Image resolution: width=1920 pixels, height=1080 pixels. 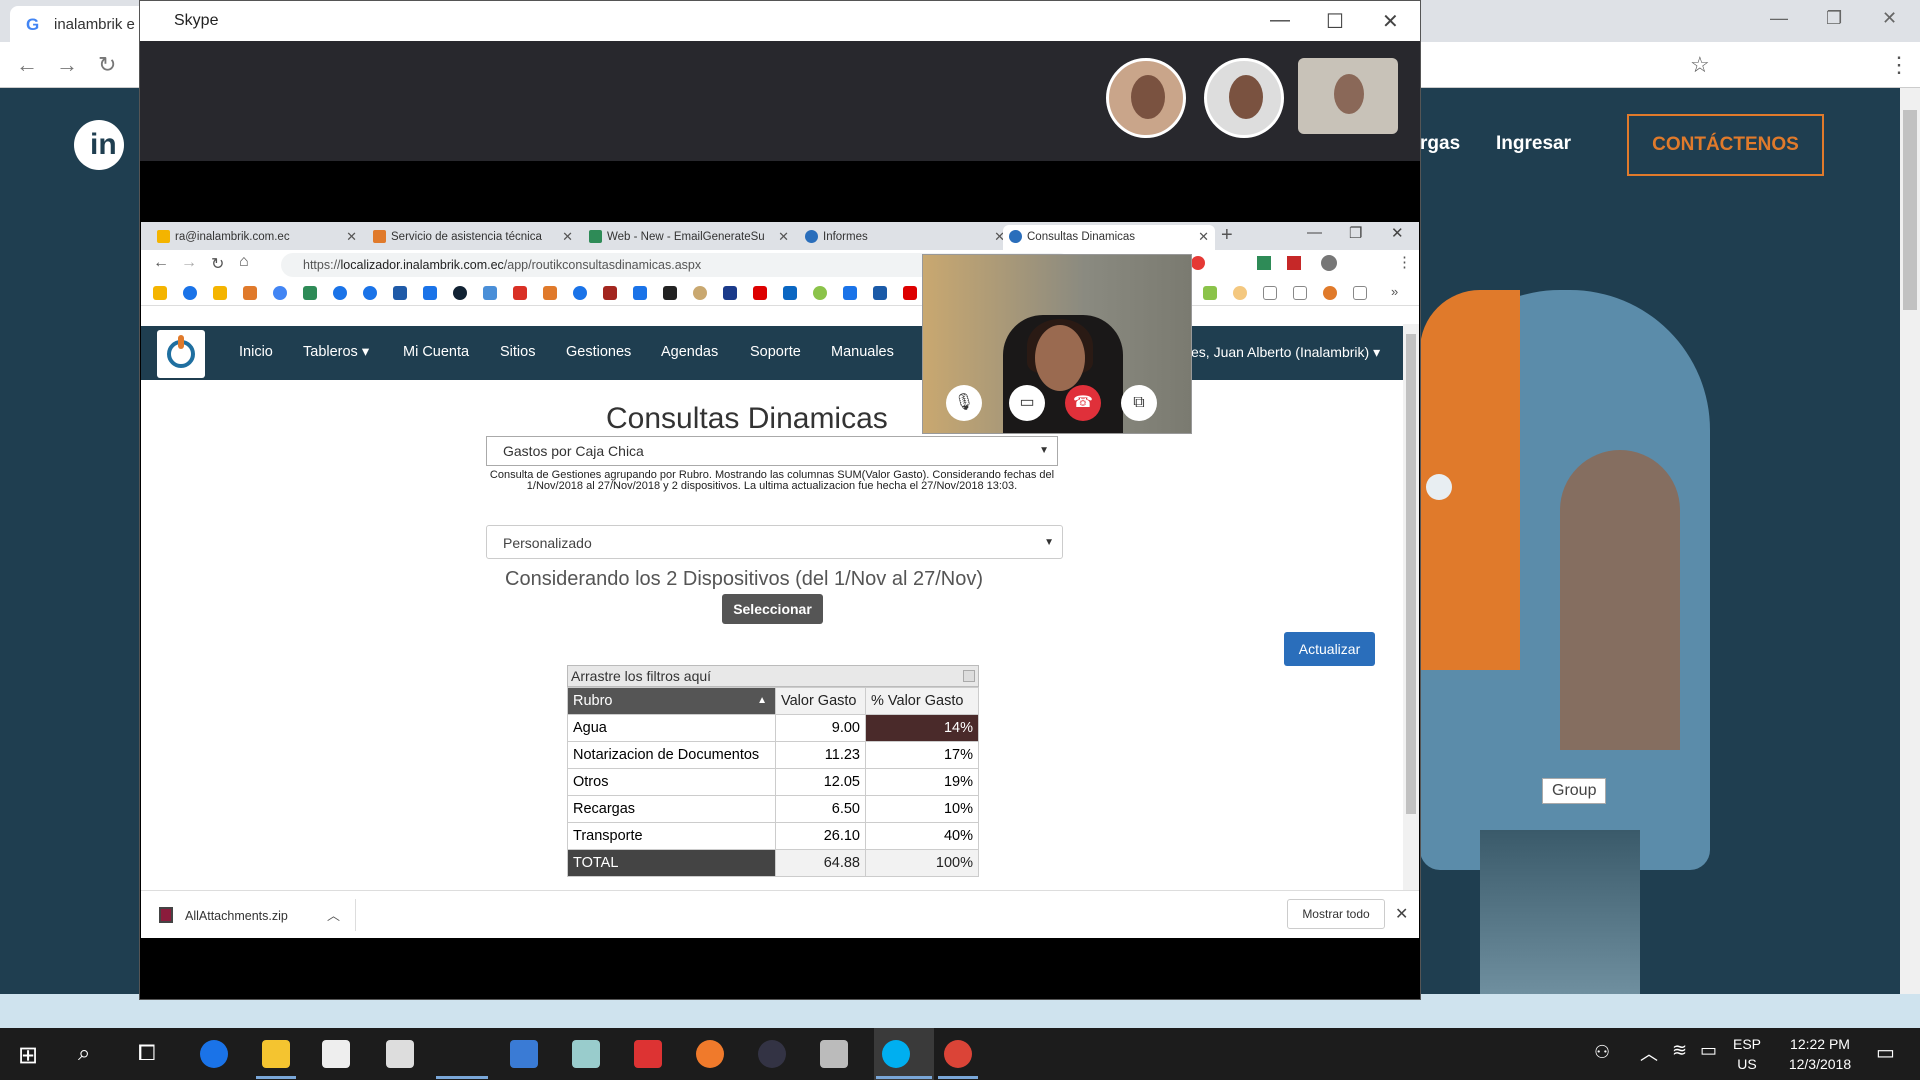 What do you see at coordinates (862, 352) in the screenshot?
I see `nav-manuales: Manuales` at bounding box center [862, 352].